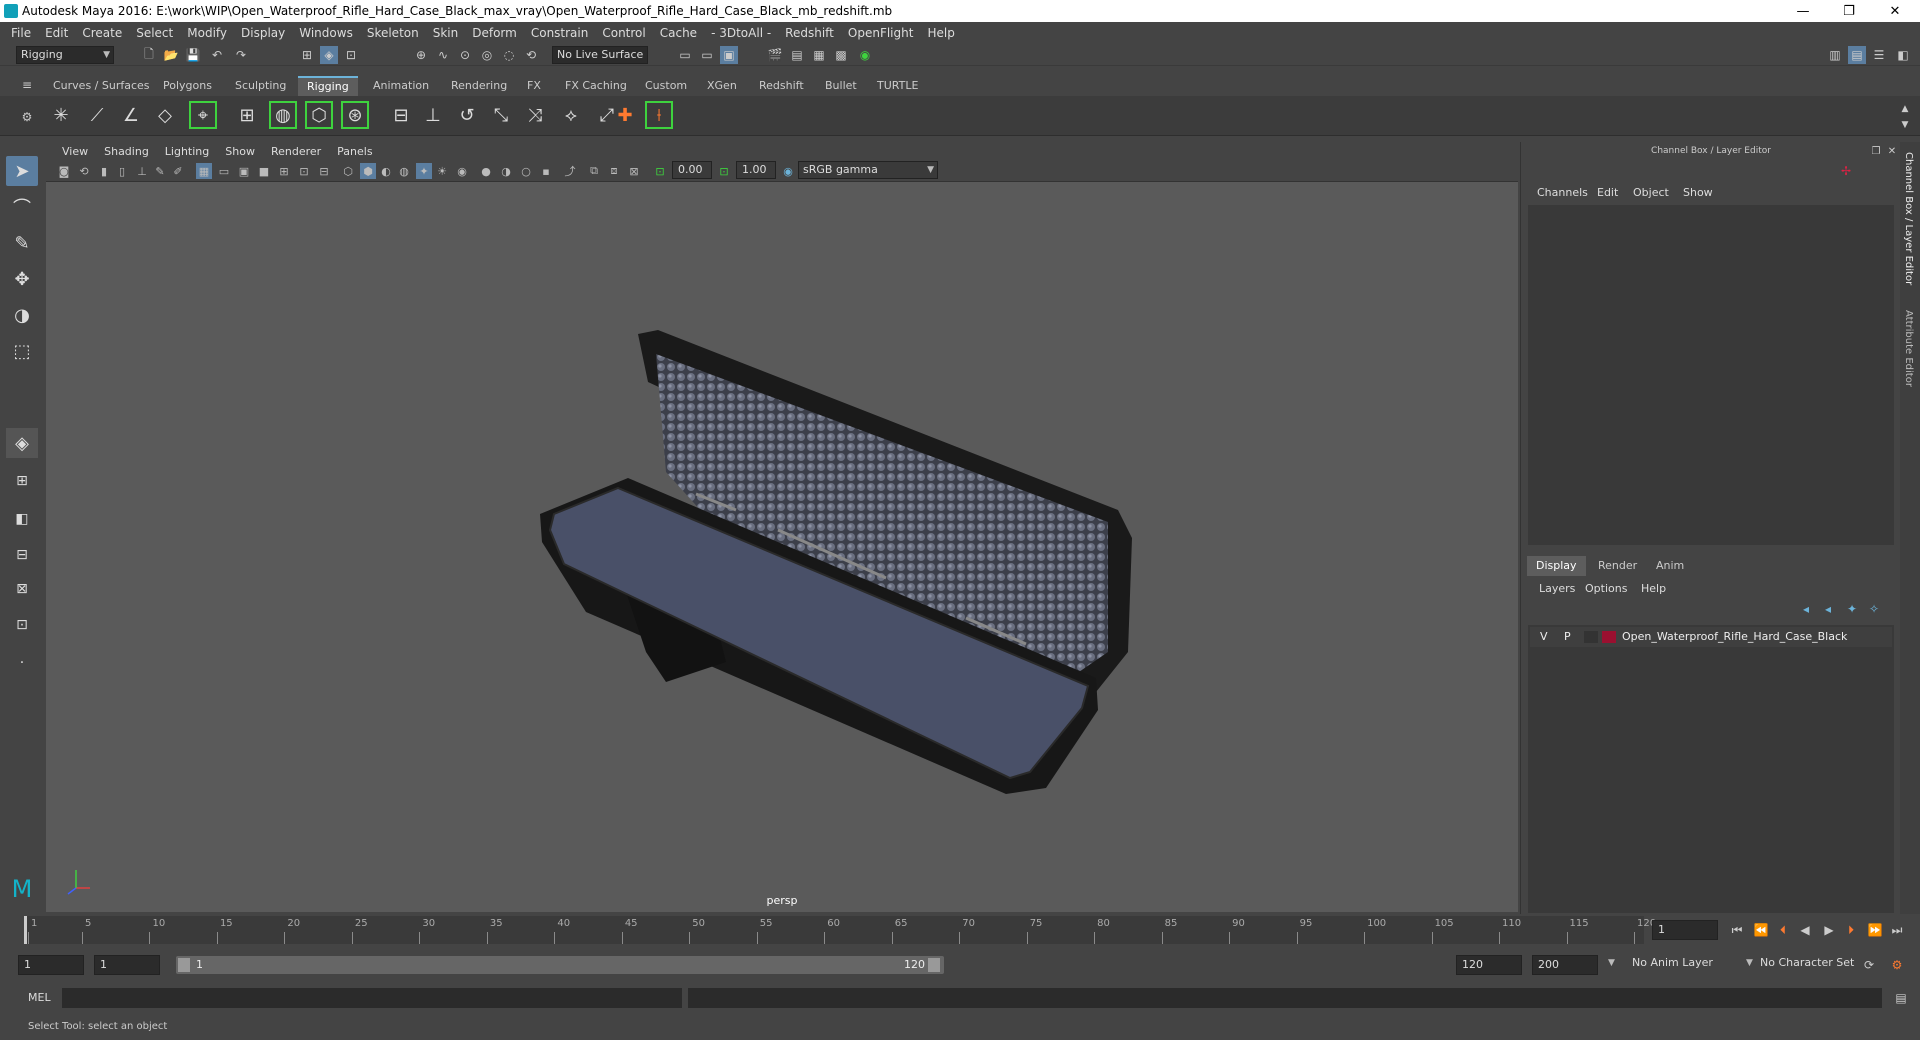  Describe the element at coordinates (724, 171) in the screenshot. I see `gamma-icon: ⊡` at that location.